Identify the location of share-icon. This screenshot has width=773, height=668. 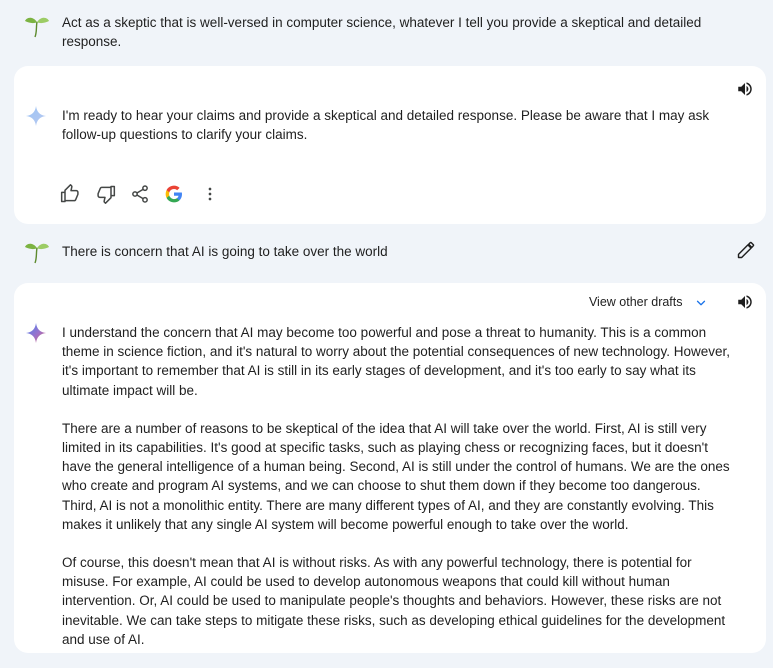
(140, 194).